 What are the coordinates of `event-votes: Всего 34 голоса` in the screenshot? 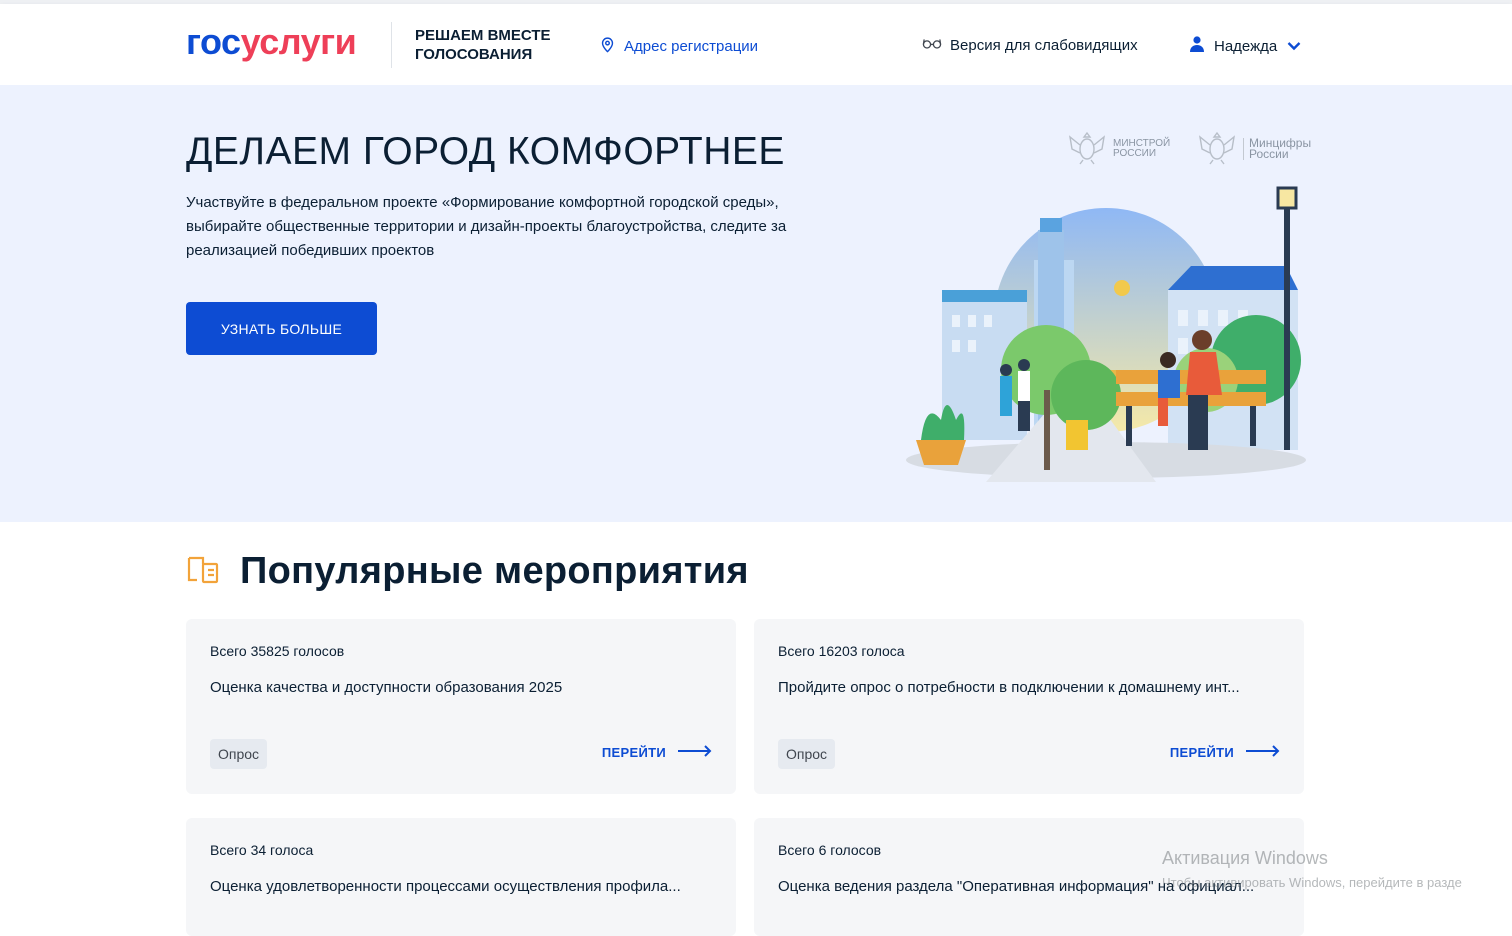 It's located at (262, 850).